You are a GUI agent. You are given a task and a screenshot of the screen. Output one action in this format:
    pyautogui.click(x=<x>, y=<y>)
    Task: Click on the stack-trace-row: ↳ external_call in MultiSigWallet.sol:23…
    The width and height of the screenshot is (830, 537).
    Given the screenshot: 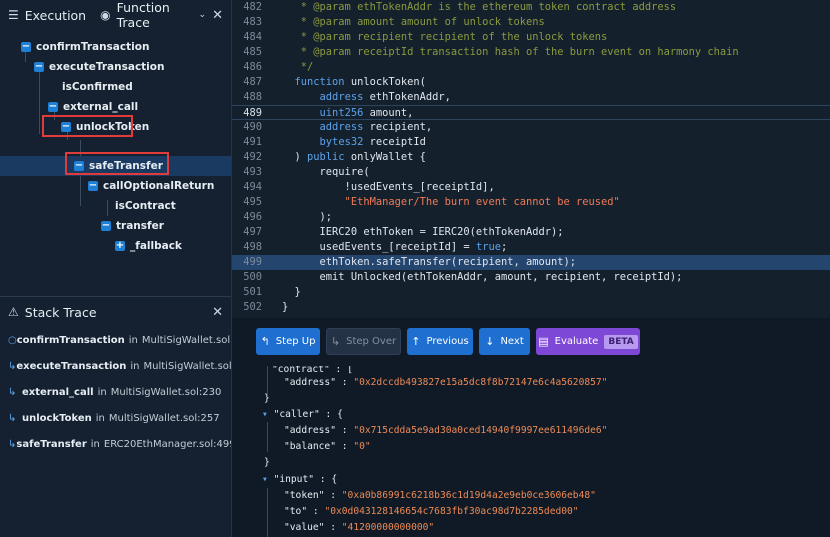 What is the action you would take?
    pyautogui.click(x=115, y=392)
    